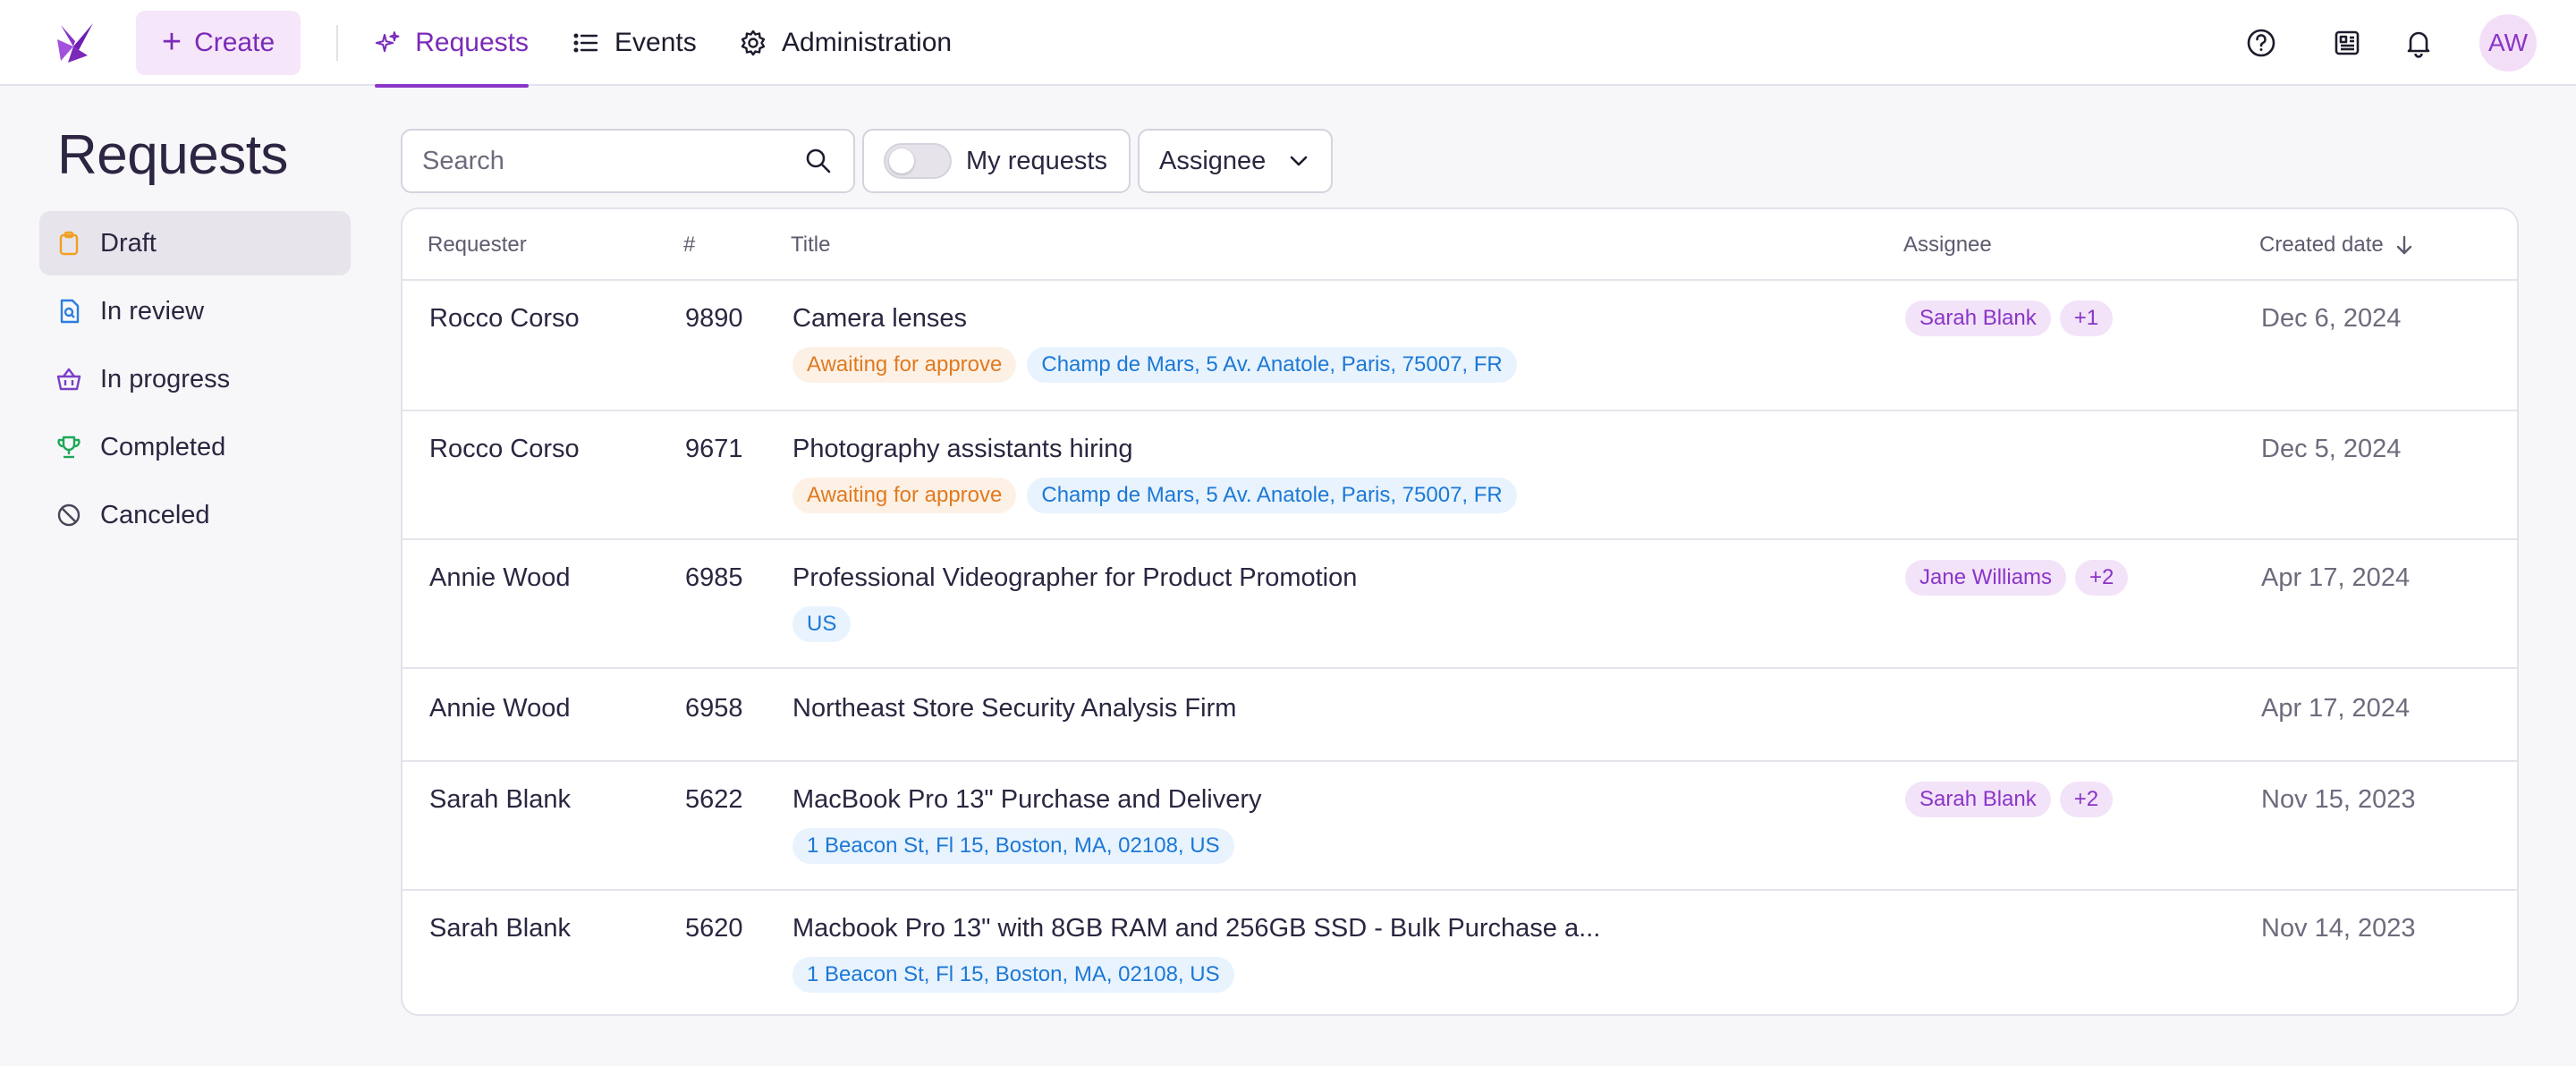 The width and height of the screenshot is (2576, 1066). Describe the element at coordinates (1036, 160) in the screenshot. I see `my-requests-label: My requests` at that location.